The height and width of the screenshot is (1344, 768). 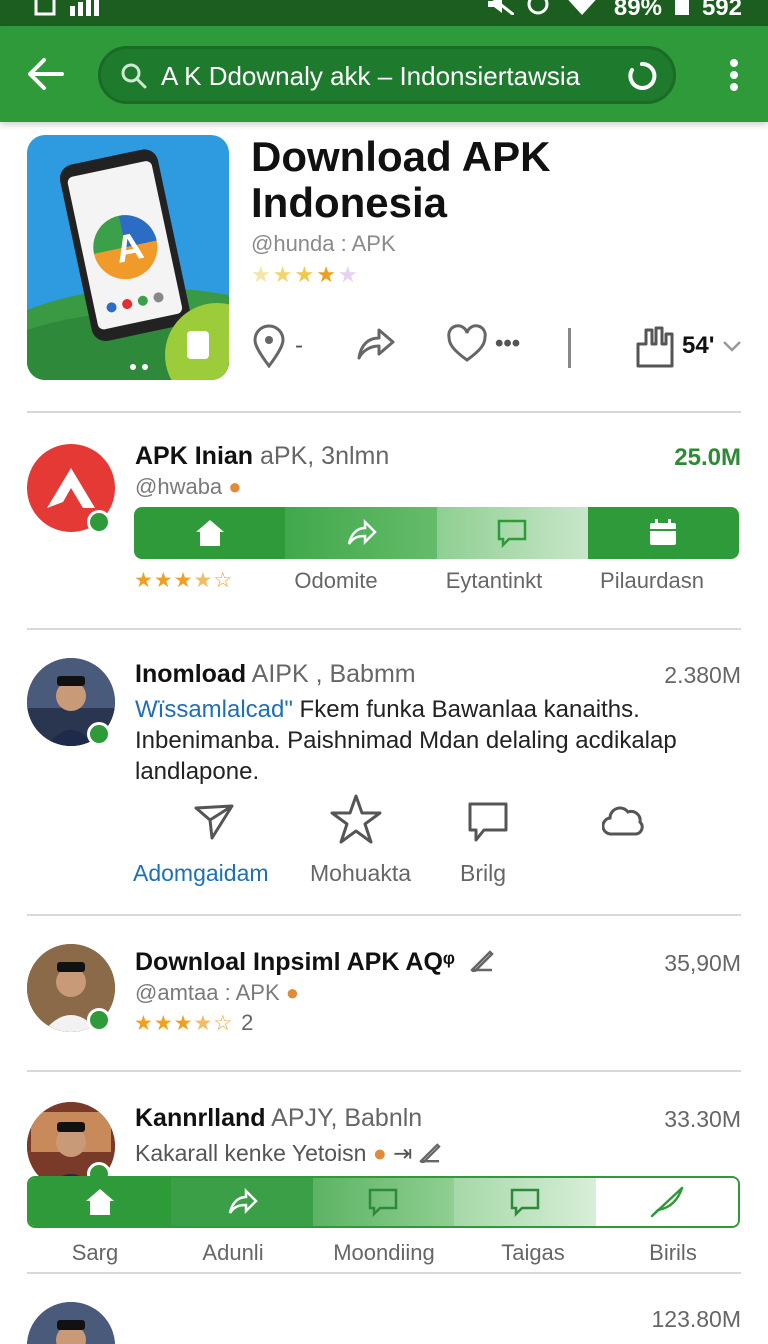 I want to click on star-button, so click(x=356, y=820).